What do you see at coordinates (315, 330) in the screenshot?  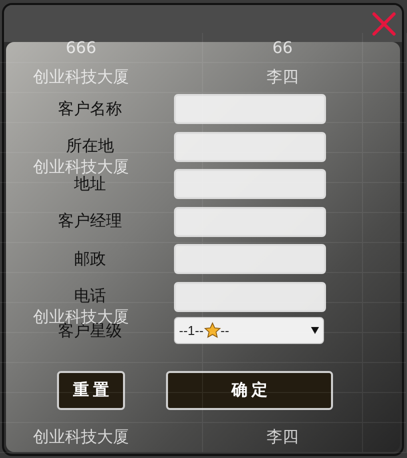 I see `caret-icon` at bounding box center [315, 330].